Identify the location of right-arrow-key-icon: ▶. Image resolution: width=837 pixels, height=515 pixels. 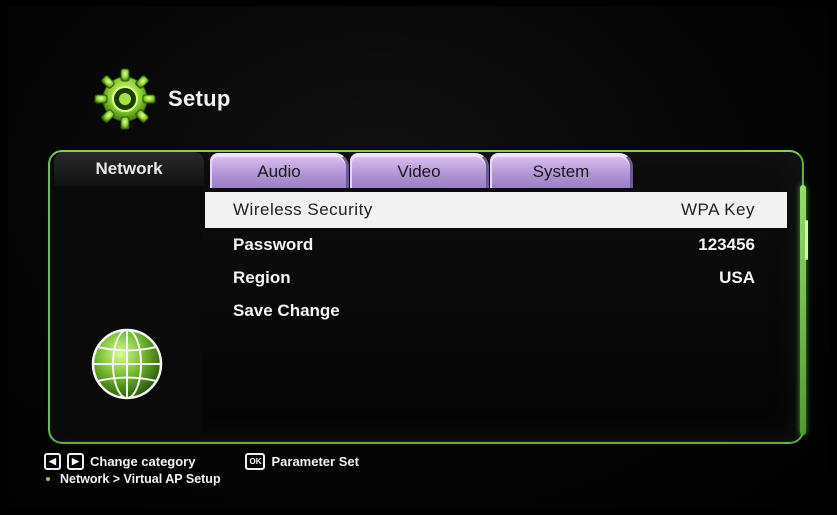
(75, 461).